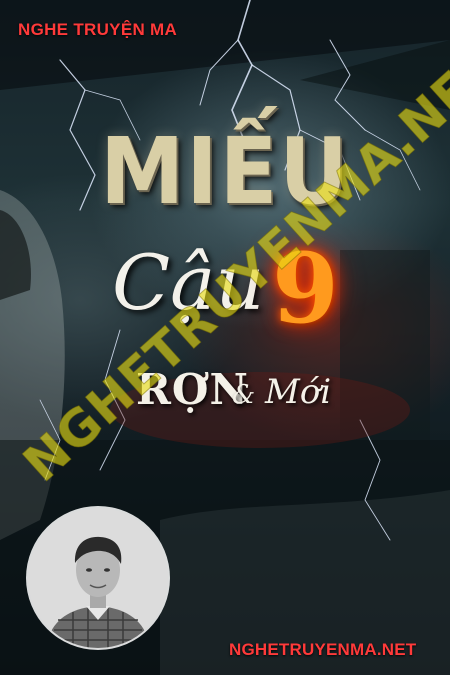 The height and width of the screenshot is (675, 450). Describe the element at coordinates (298, 392) in the screenshot. I see `tagline-word2: Mới` at that location.